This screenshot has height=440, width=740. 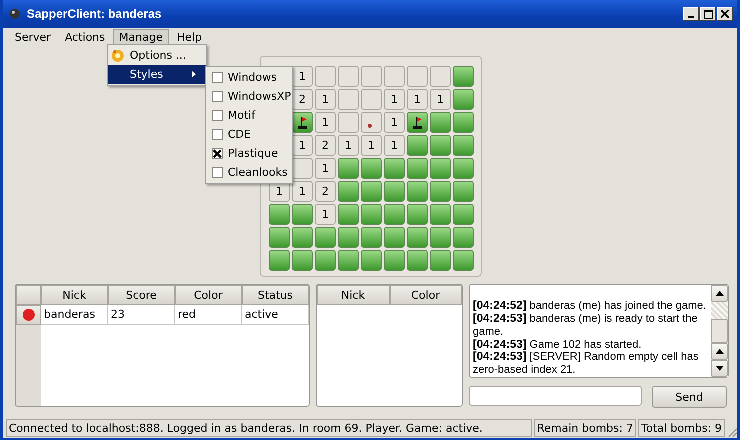 I want to click on row-header, so click(x=28, y=315).